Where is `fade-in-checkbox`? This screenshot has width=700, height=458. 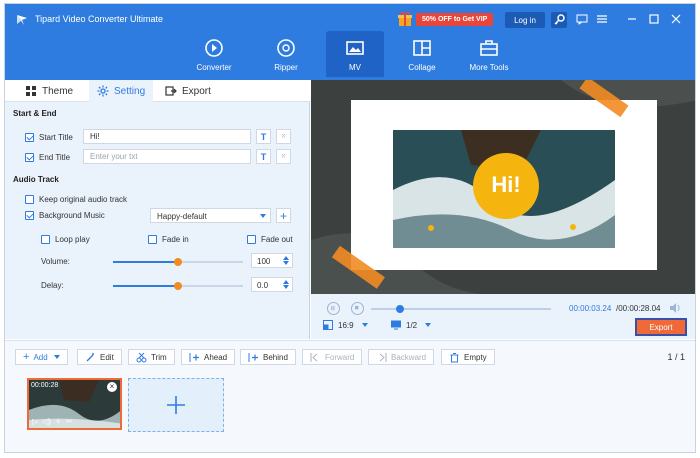 fade-in-checkbox is located at coordinates (152, 239).